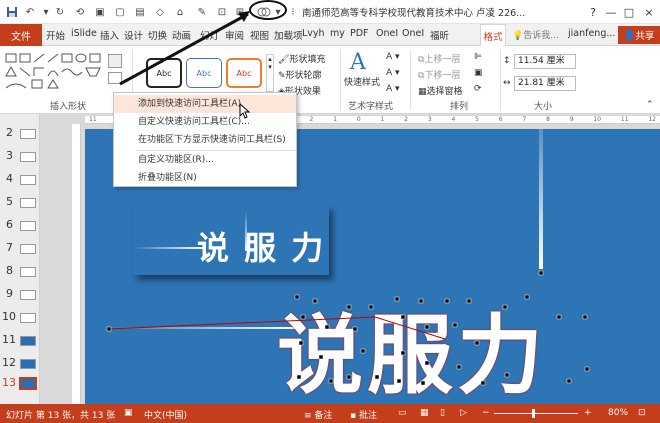 This screenshot has height=423, width=660. I want to click on undo-icon: ↶, so click(30, 12).